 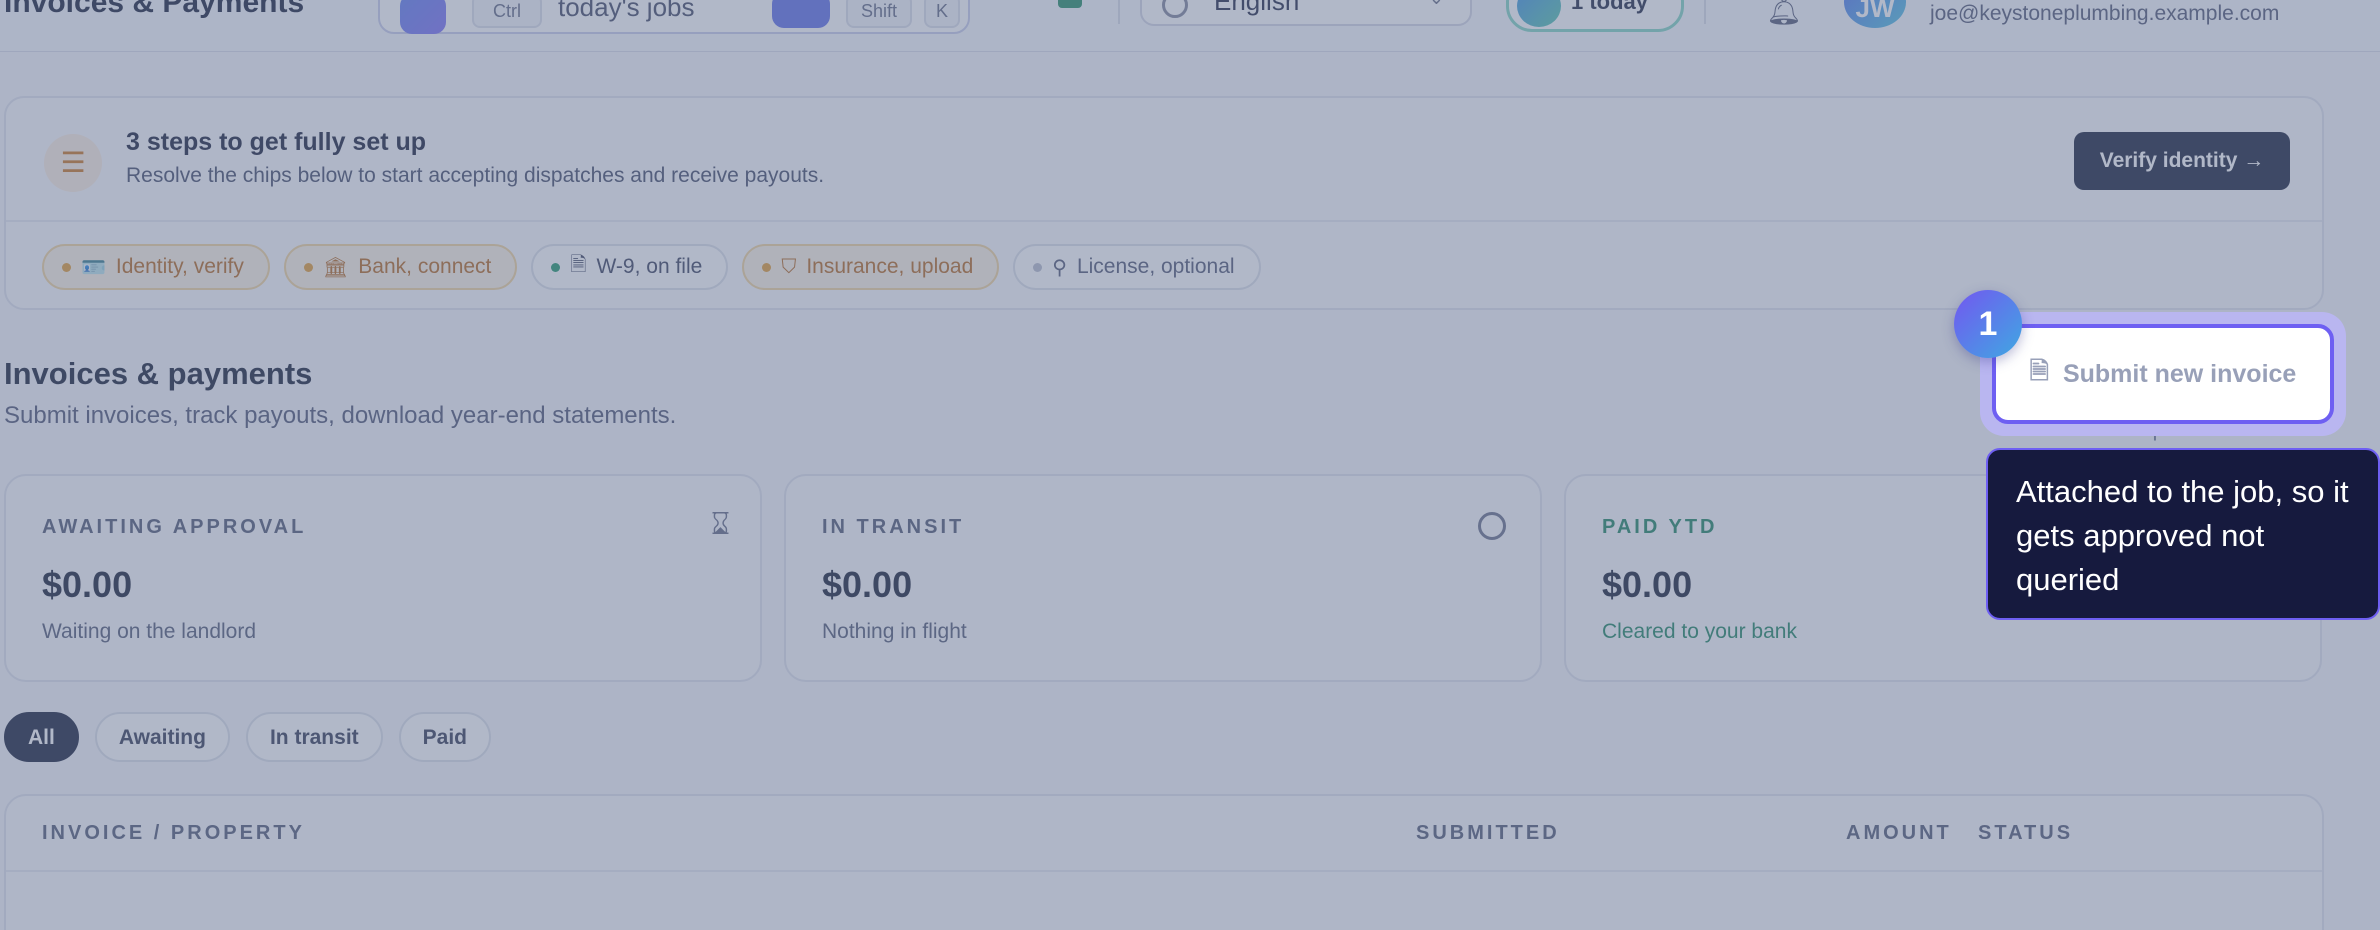 I want to click on chip-label: License, optional, so click(x=1155, y=266).